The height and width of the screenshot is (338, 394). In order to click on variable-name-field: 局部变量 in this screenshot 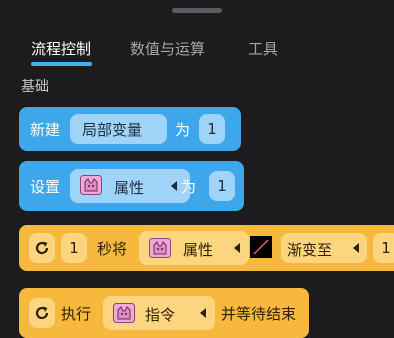, I will do `click(118, 129)`.